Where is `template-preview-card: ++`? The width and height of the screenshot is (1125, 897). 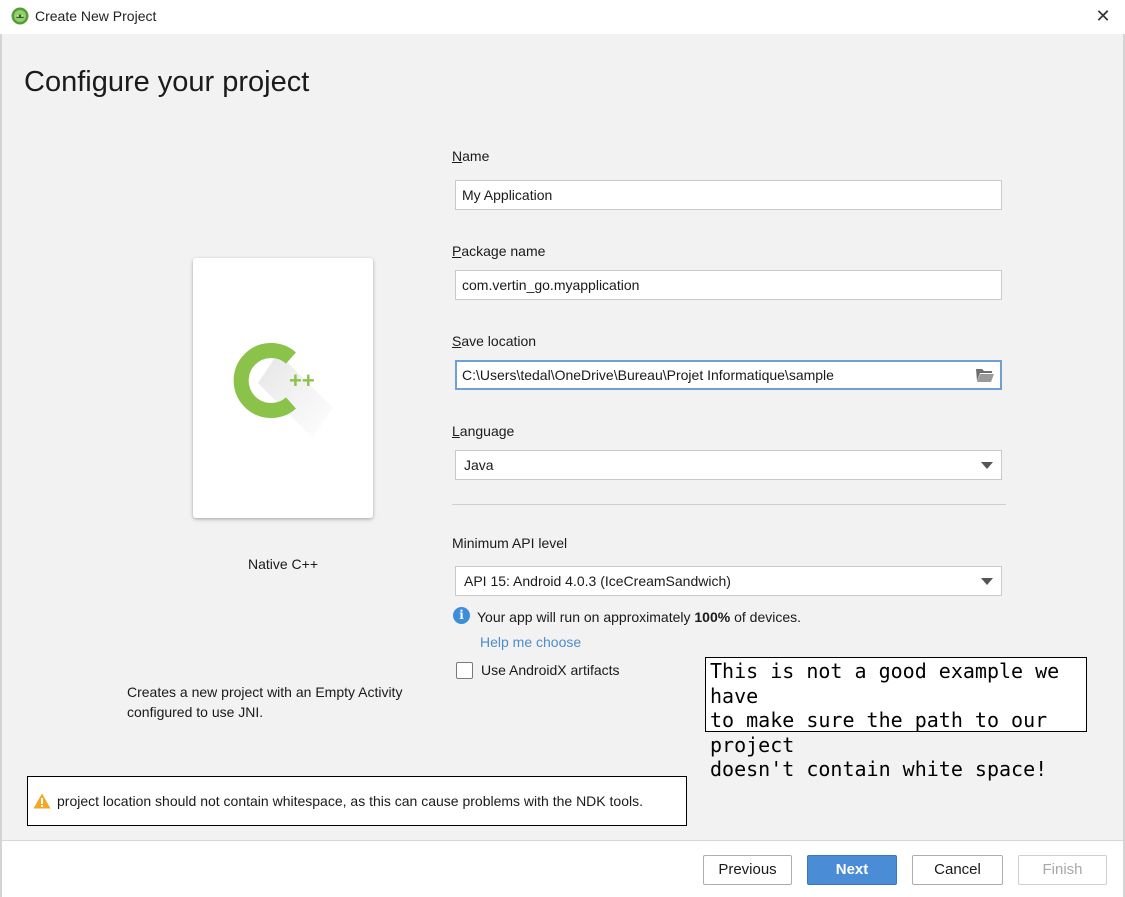 template-preview-card: ++ is located at coordinates (283, 388).